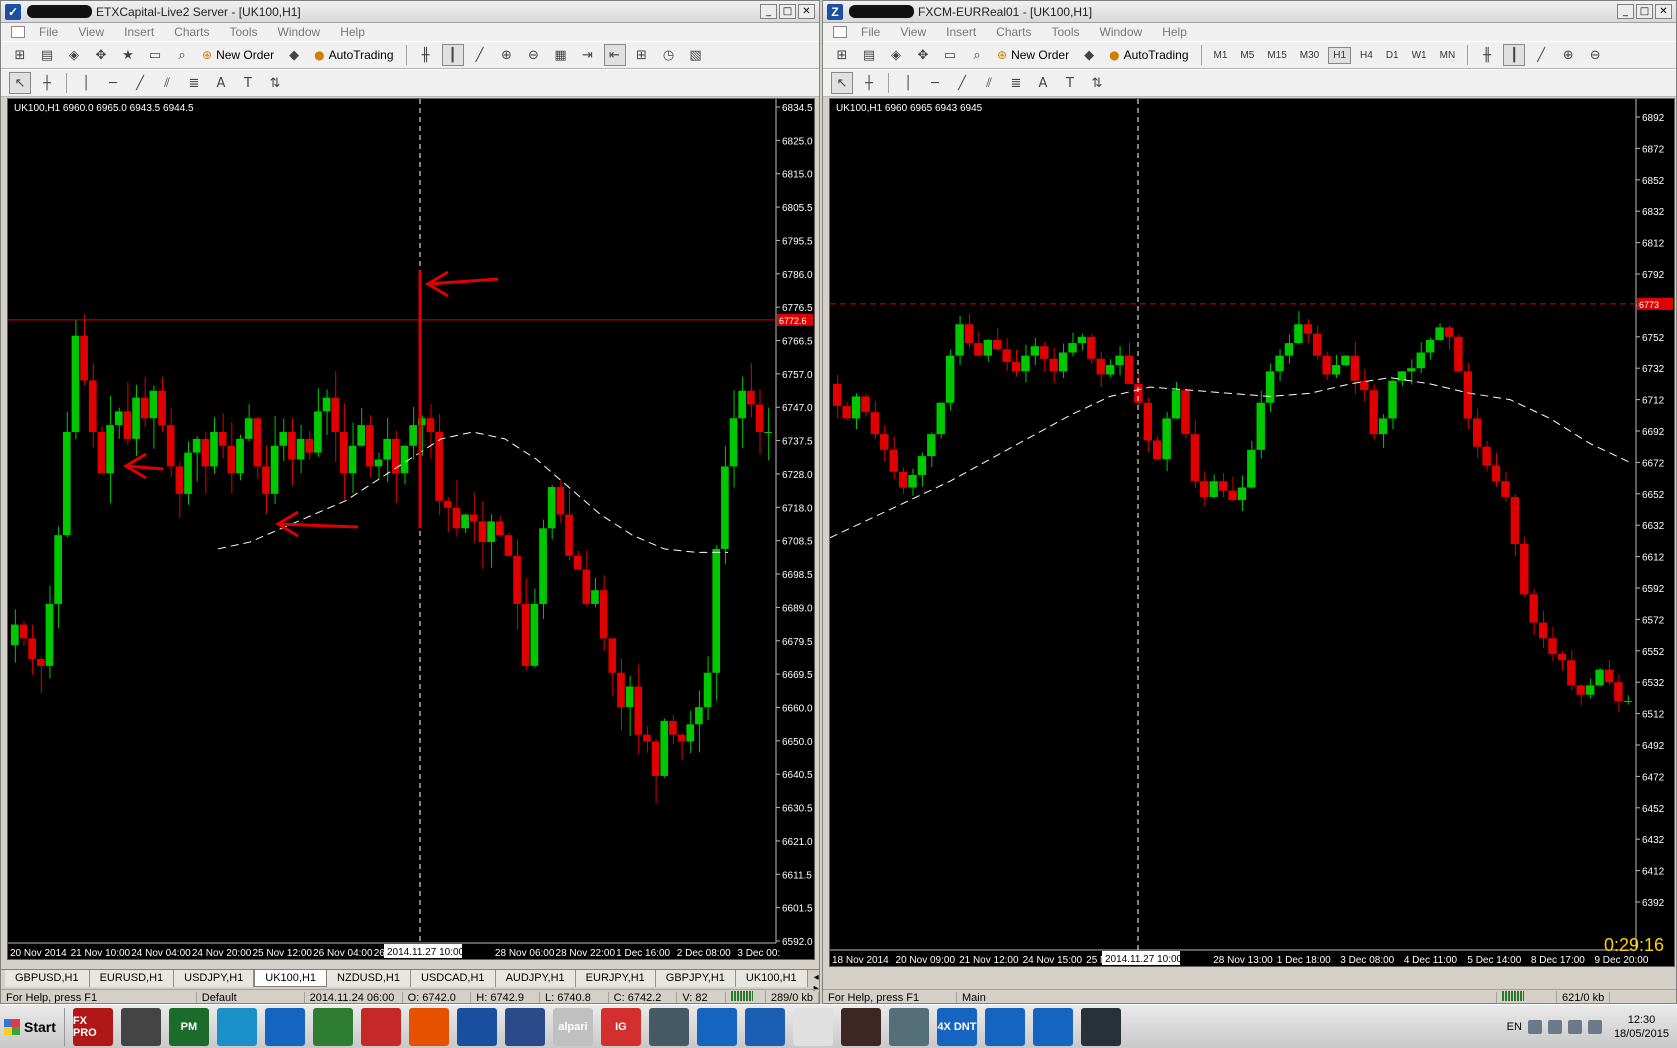 The width and height of the screenshot is (1677, 1048). Describe the element at coordinates (535, 978) in the screenshot. I see `tab-audjpy: AUDJPY,H1` at that location.